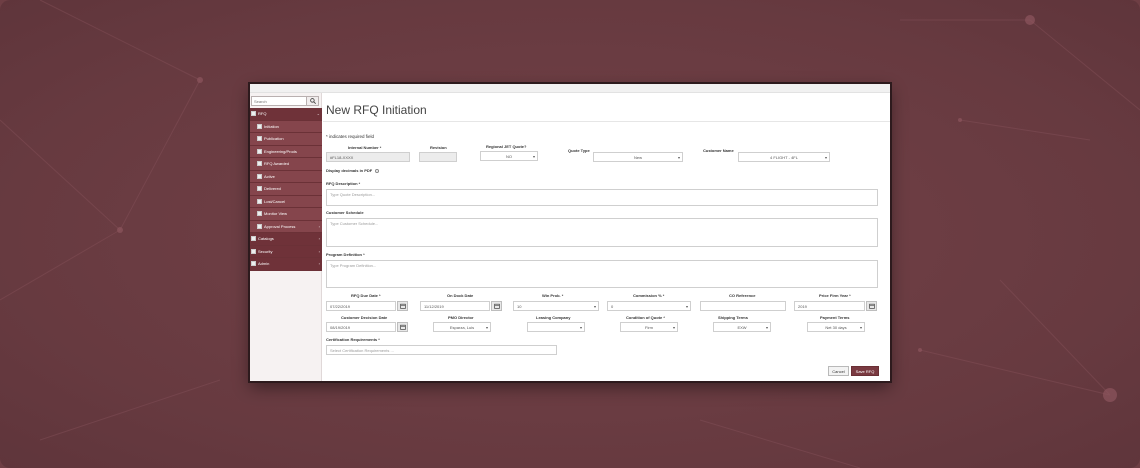  What do you see at coordinates (438, 147) in the screenshot?
I see `revision-label: Revision` at bounding box center [438, 147].